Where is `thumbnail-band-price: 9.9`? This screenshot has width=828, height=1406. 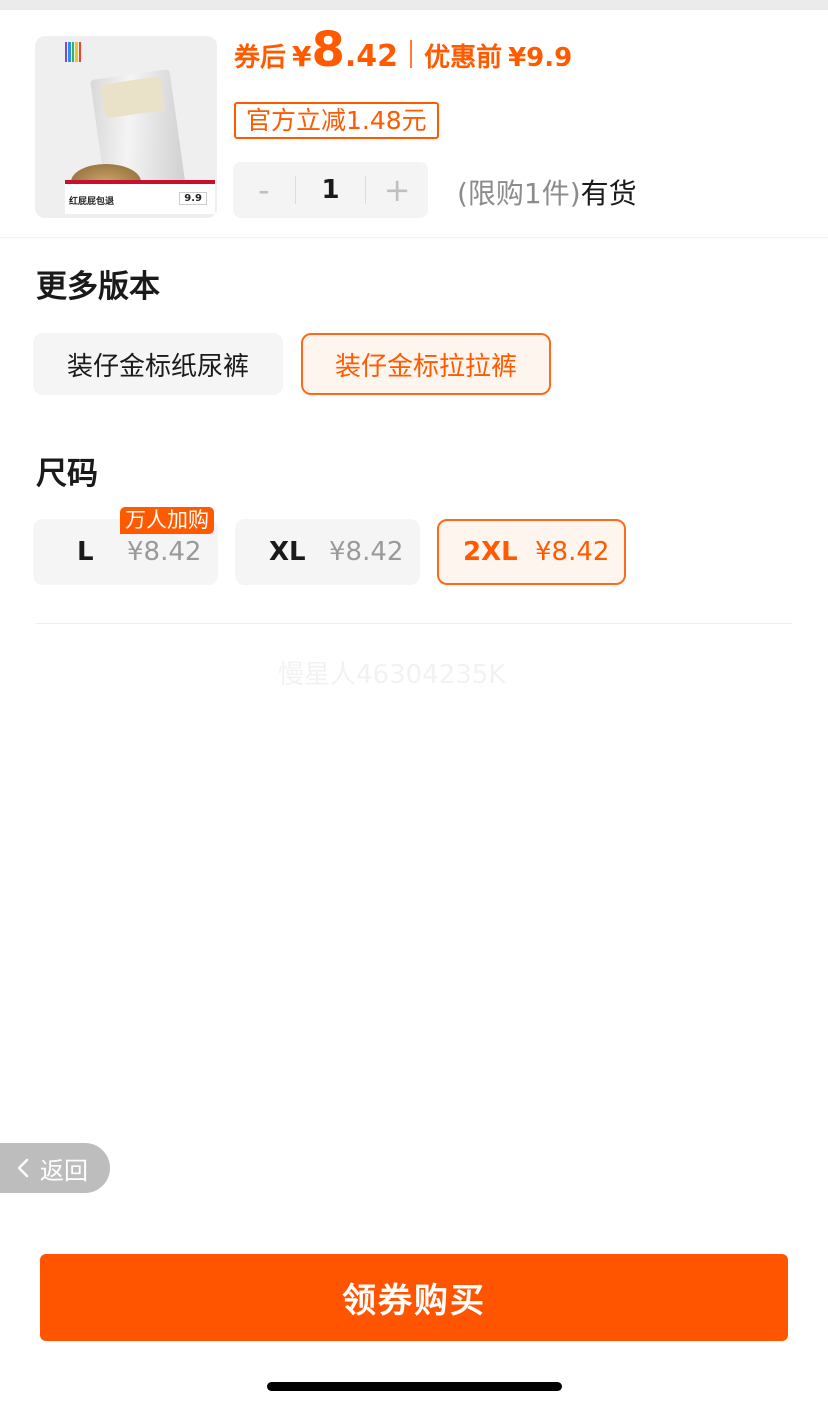
thumbnail-band-price: 9.9 is located at coordinates (193, 198).